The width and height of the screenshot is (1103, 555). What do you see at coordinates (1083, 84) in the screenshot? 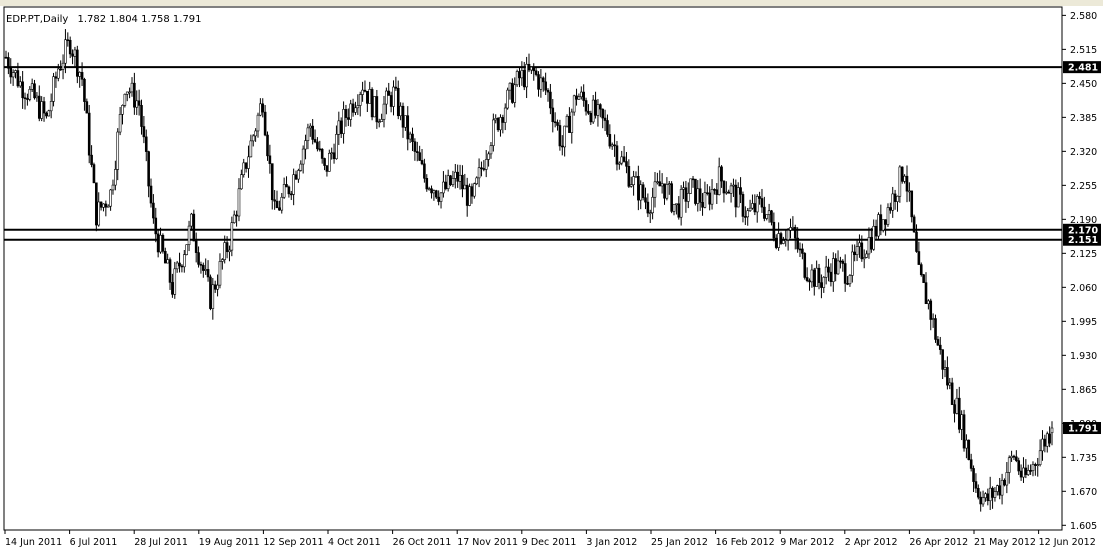
I see `y-tick-label: 2.450` at bounding box center [1083, 84].